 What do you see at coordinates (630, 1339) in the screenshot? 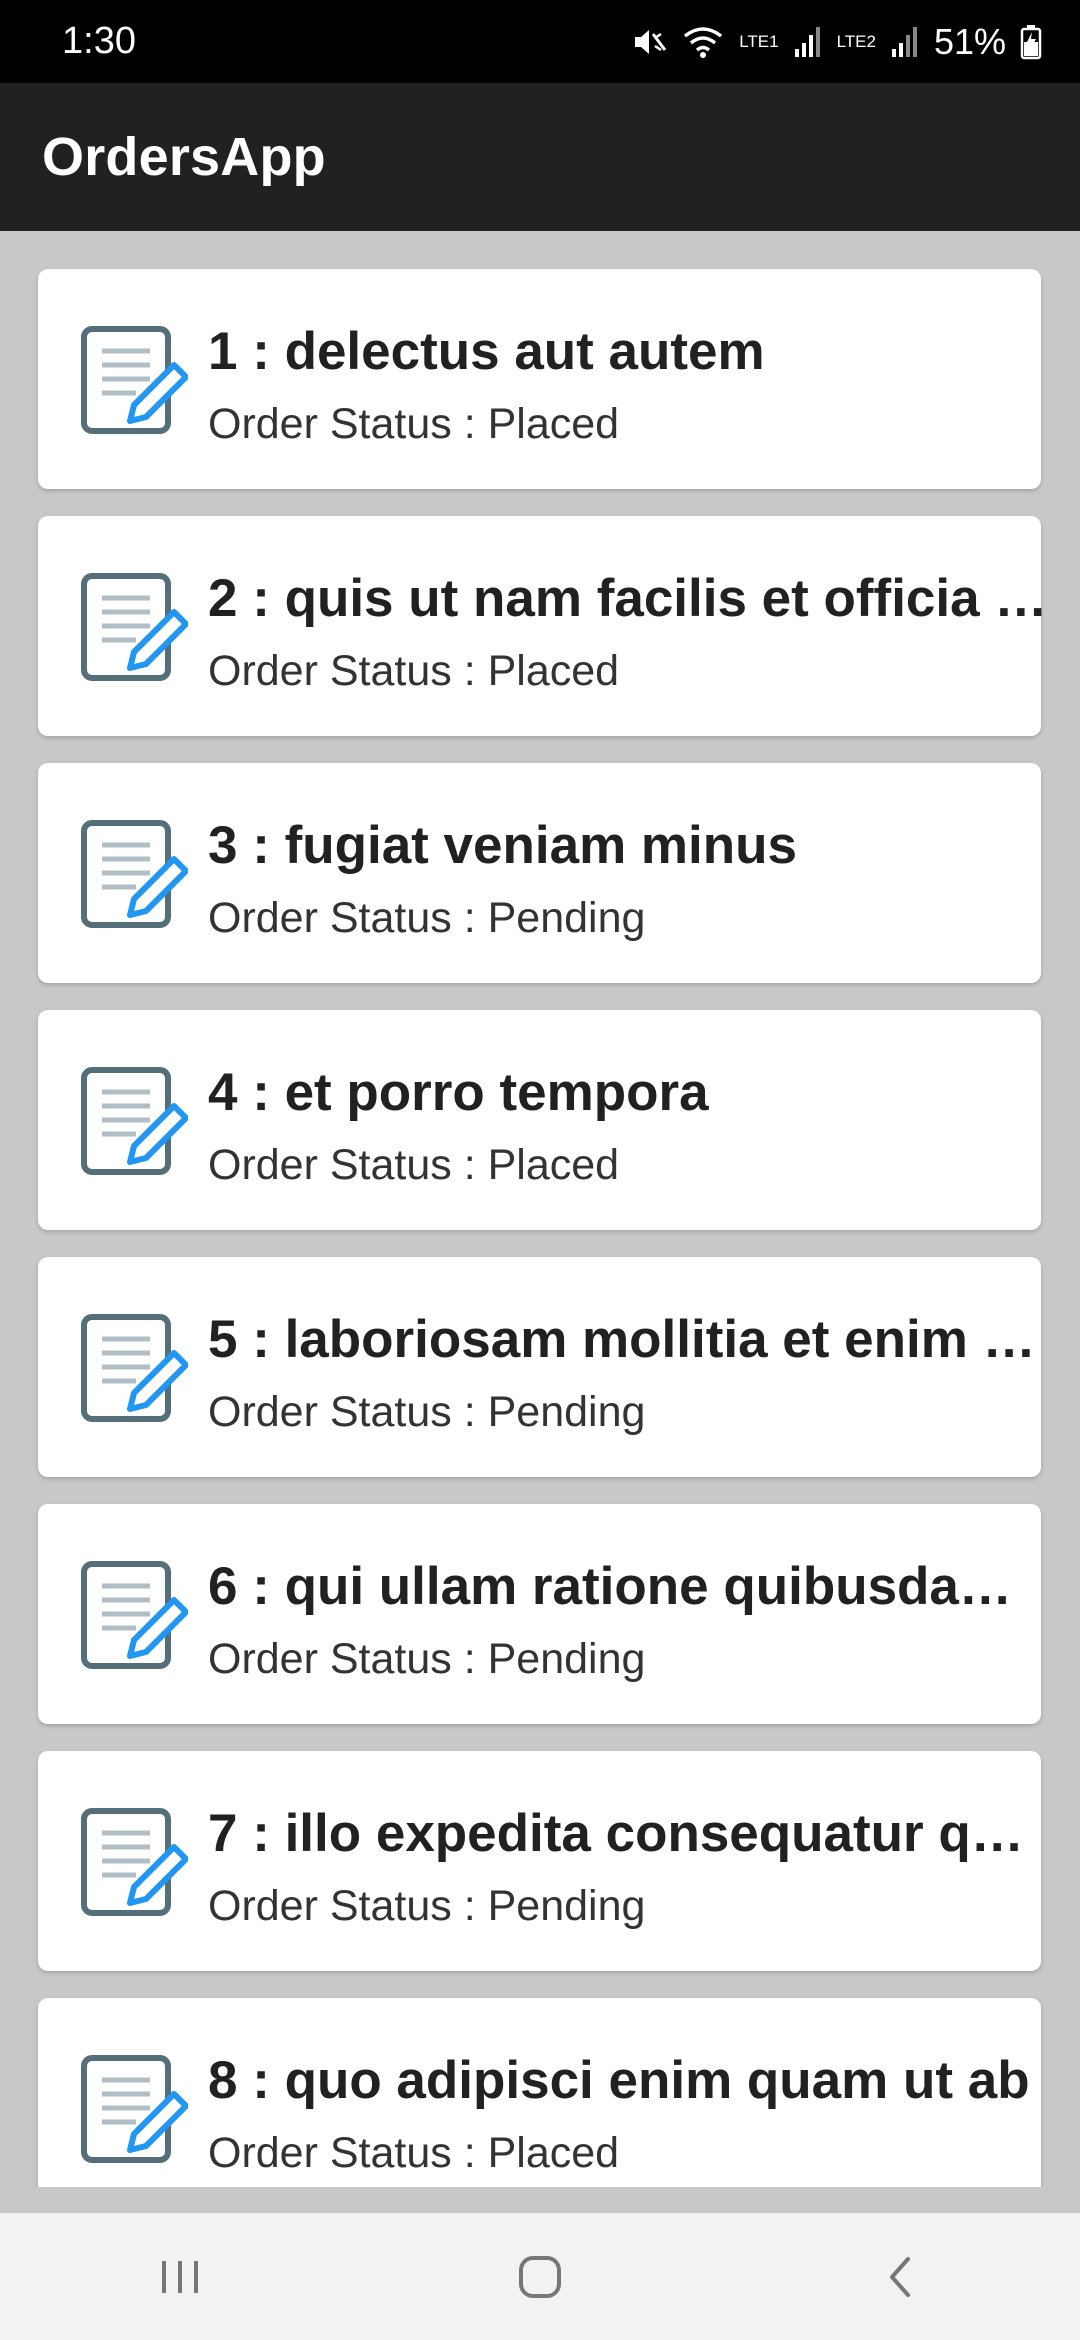
I see `order-title: 5 : laboriosam mollitia et enim quasi` at bounding box center [630, 1339].